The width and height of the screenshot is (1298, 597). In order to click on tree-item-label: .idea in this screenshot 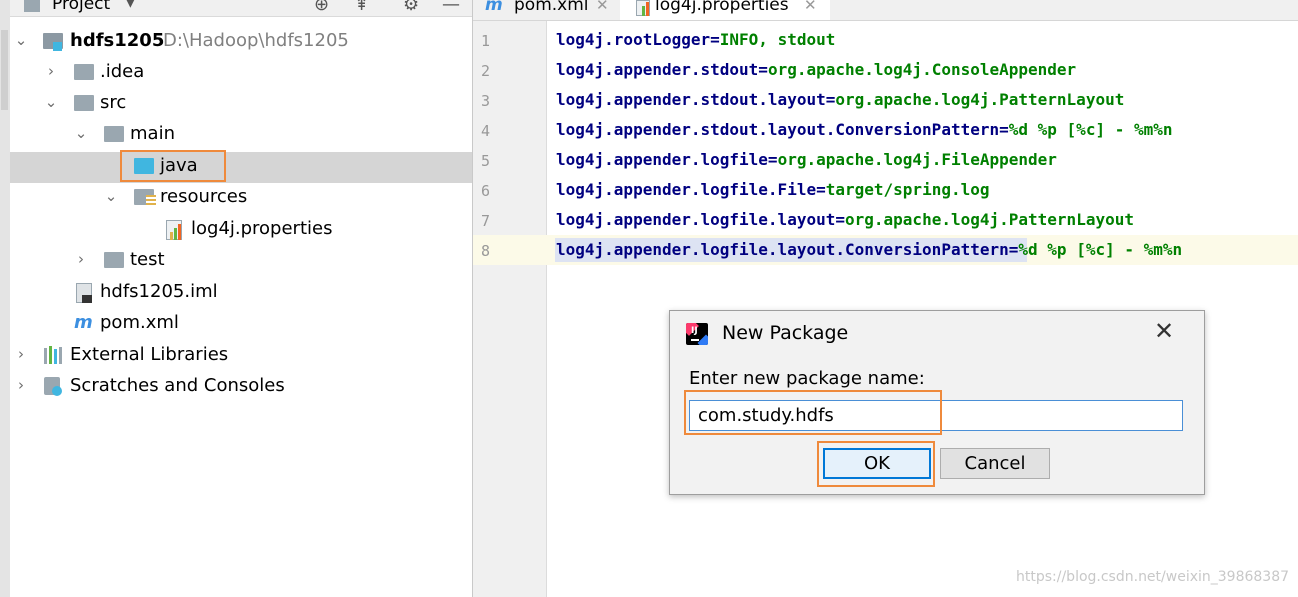, I will do `click(122, 71)`.